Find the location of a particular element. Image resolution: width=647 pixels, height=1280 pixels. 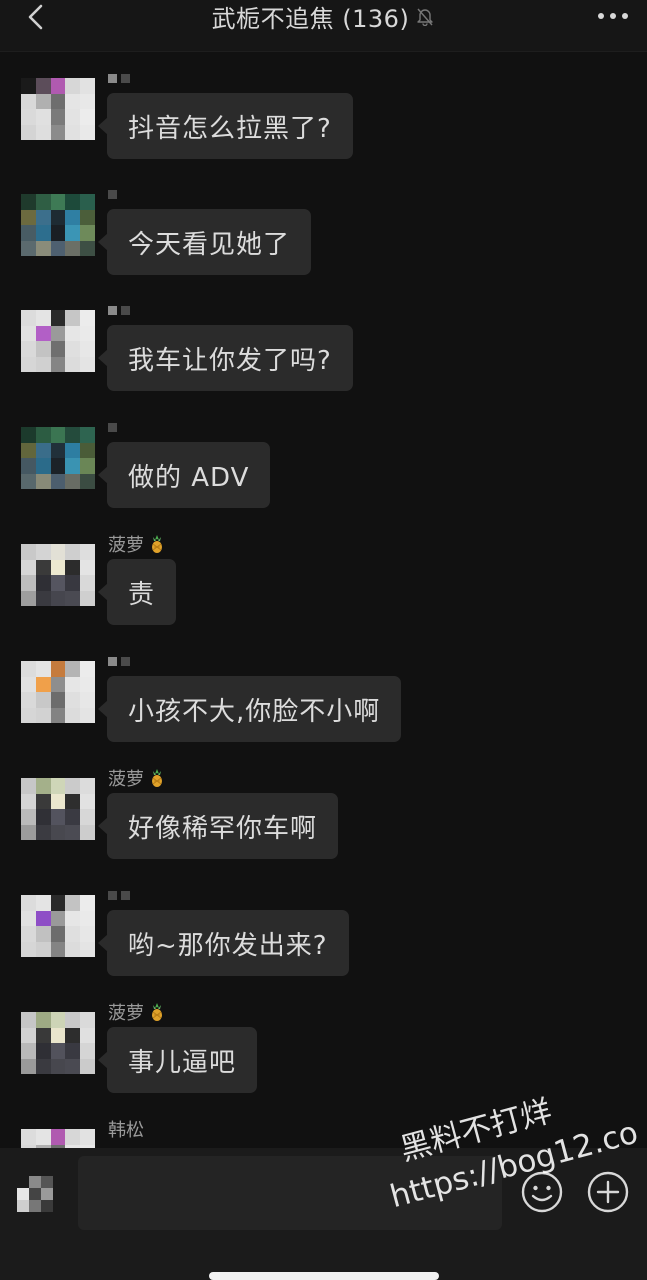

message-text: 责 is located at coordinates (142, 594).